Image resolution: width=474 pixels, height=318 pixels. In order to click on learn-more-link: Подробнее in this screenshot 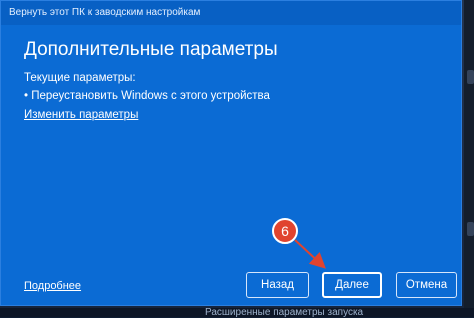, I will do `click(52, 286)`.